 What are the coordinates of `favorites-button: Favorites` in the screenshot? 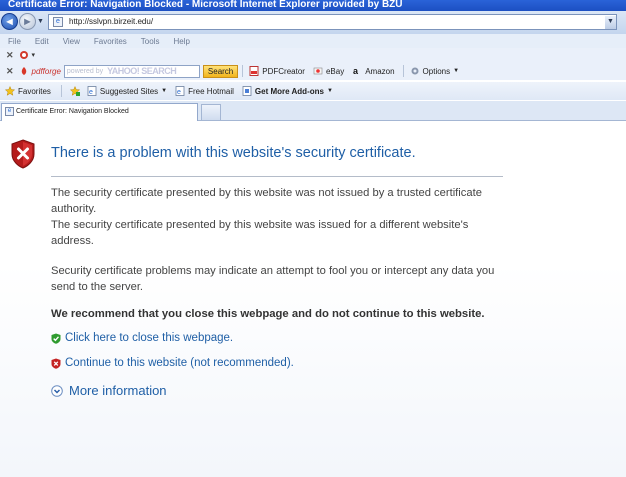 It's located at (28, 91).